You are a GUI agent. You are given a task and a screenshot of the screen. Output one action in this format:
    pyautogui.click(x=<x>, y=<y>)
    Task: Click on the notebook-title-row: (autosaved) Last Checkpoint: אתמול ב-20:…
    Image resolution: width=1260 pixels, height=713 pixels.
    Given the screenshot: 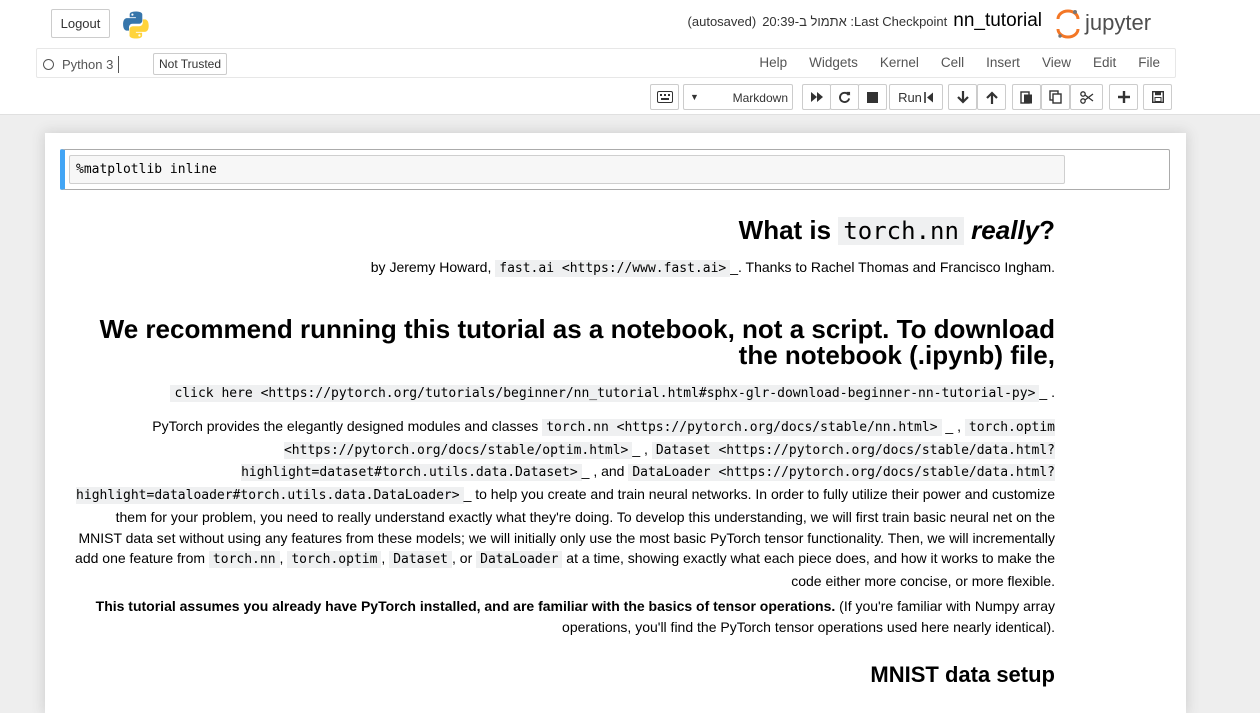 What is the action you would take?
    pyautogui.click(x=865, y=24)
    